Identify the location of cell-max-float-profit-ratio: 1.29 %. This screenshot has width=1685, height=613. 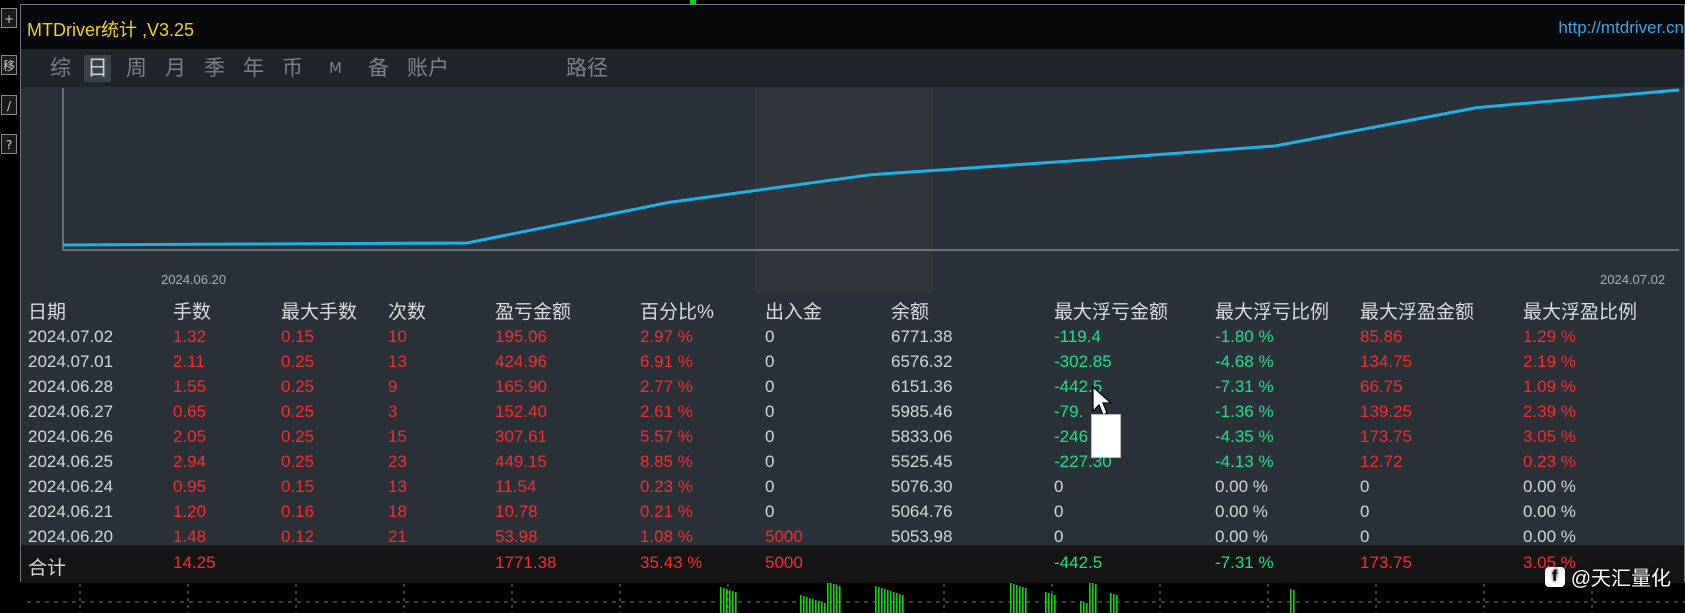
(1549, 336).